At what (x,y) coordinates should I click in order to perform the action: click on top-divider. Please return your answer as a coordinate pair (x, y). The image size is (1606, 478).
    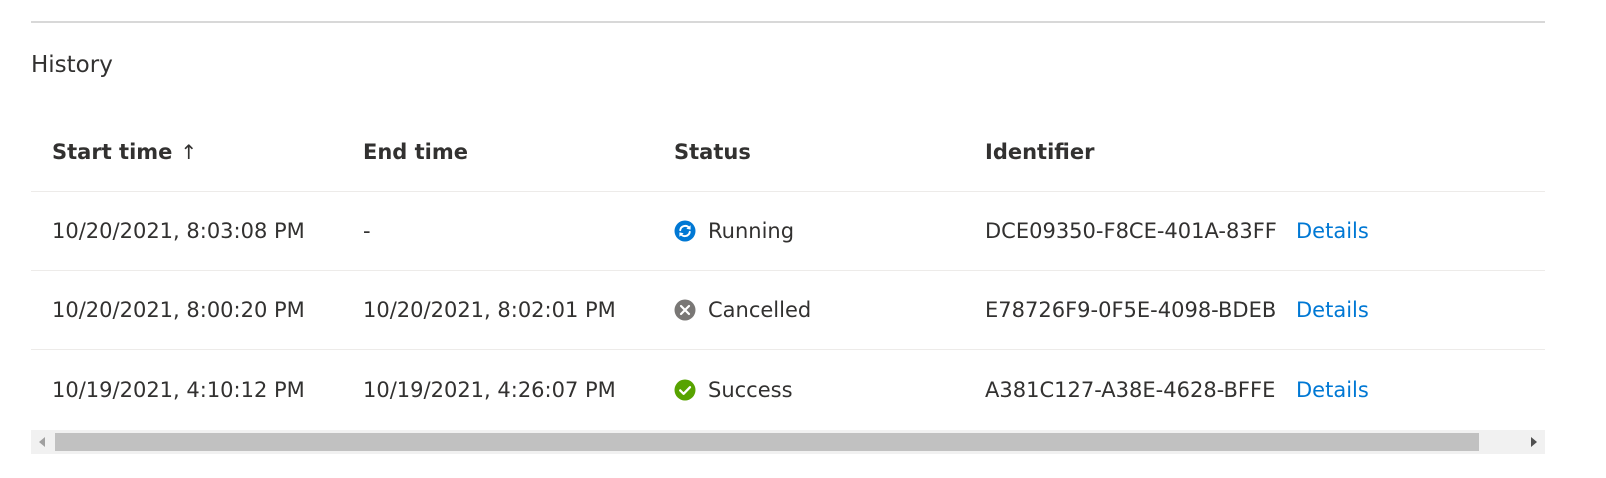
    Looking at the image, I should click on (788, 22).